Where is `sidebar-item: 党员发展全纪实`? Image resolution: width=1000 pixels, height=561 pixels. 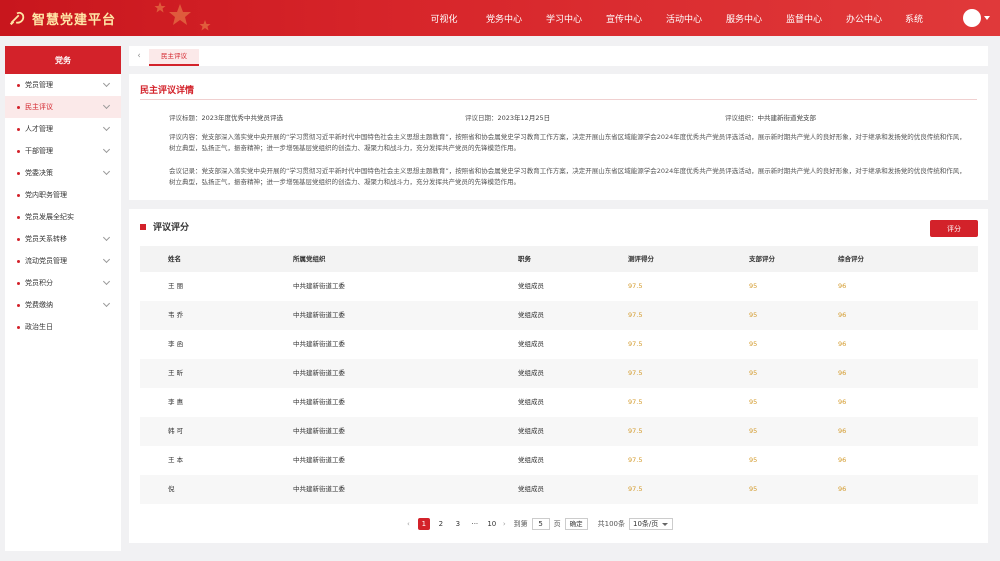 sidebar-item: 党员发展全纪实 is located at coordinates (63, 217).